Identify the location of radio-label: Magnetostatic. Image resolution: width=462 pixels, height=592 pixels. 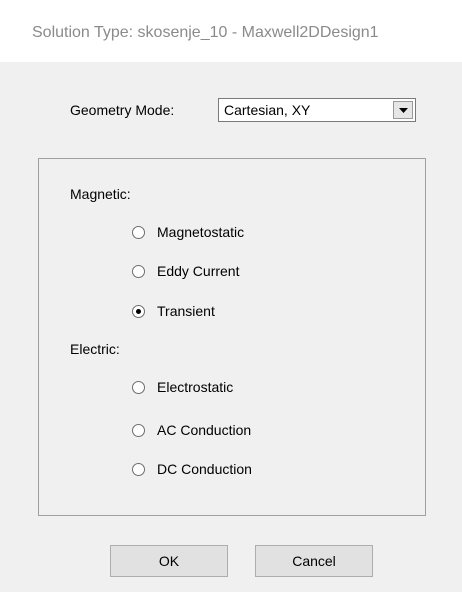
(201, 232).